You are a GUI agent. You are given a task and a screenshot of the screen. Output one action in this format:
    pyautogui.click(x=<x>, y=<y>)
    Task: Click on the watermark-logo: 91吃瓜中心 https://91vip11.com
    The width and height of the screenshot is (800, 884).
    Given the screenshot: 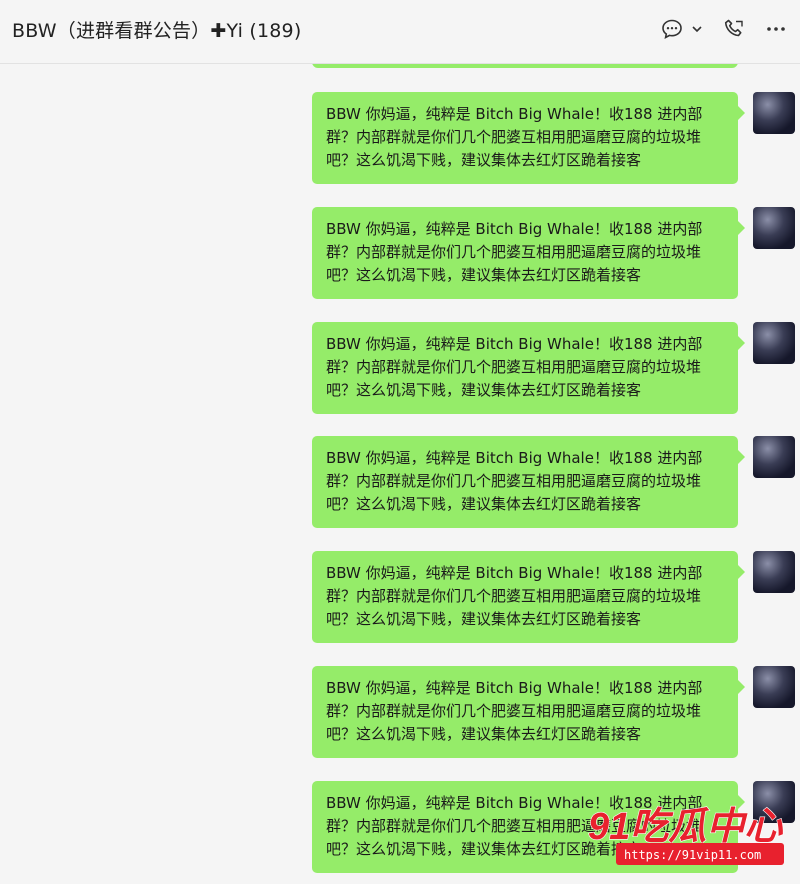 What is the action you would take?
    pyautogui.click(x=685, y=835)
    